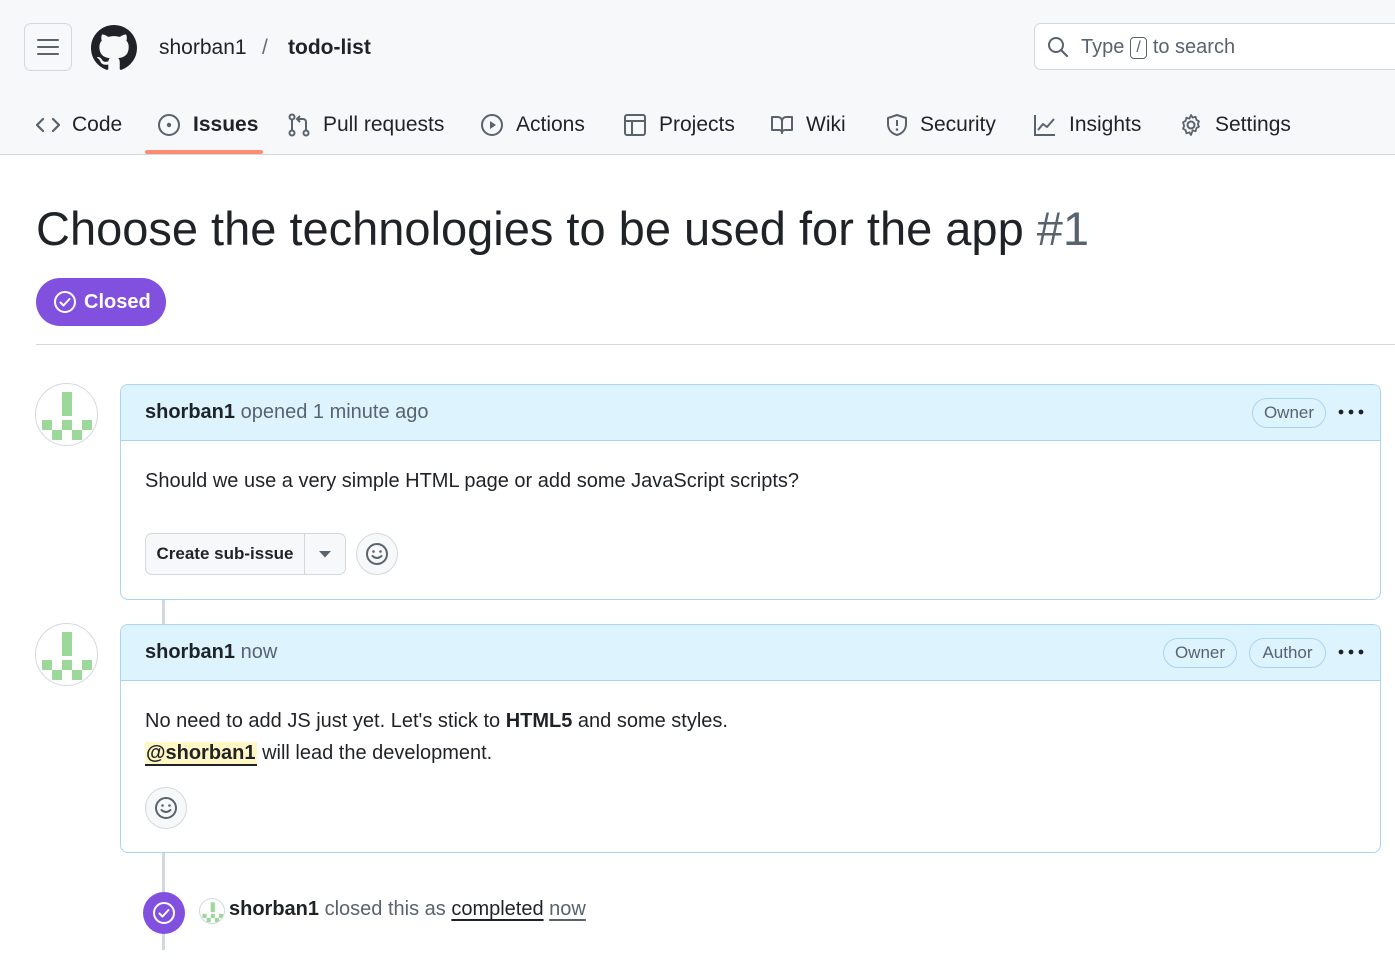 This screenshot has width=1395, height=961. I want to click on tab-label: Issues, so click(226, 124).